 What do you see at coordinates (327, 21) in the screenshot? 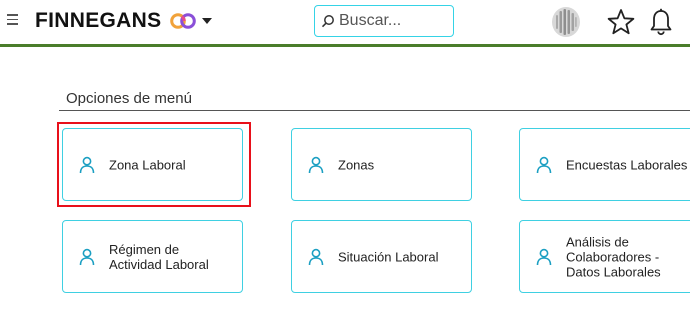
I see `search-icon` at bounding box center [327, 21].